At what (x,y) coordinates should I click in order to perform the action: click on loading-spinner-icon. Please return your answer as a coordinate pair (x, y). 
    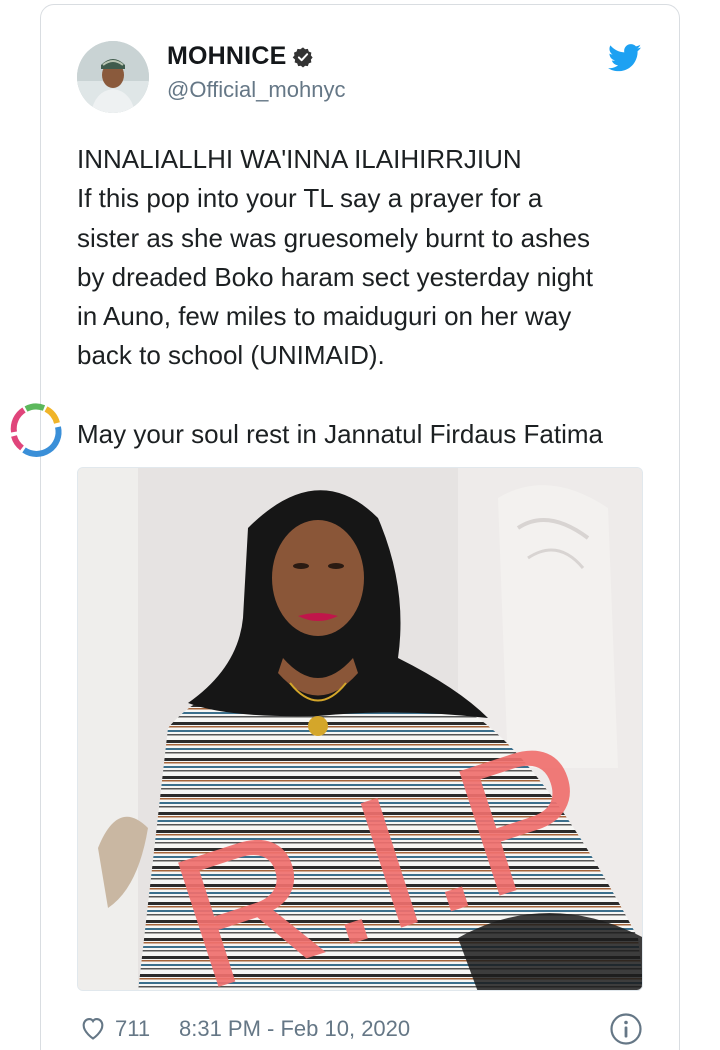
    Looking at the image, I should click on (36, 430).